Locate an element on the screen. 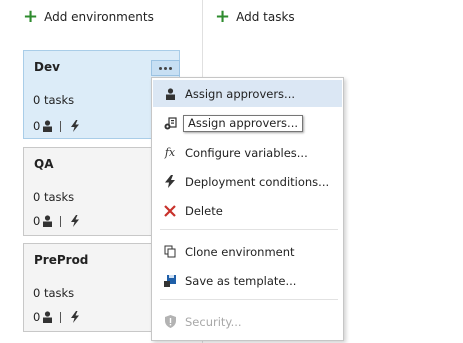 Image resolution: width=463 pixels, height=343 pixels. add-environments-button: + Add environments is located at coordinates (88, 16).